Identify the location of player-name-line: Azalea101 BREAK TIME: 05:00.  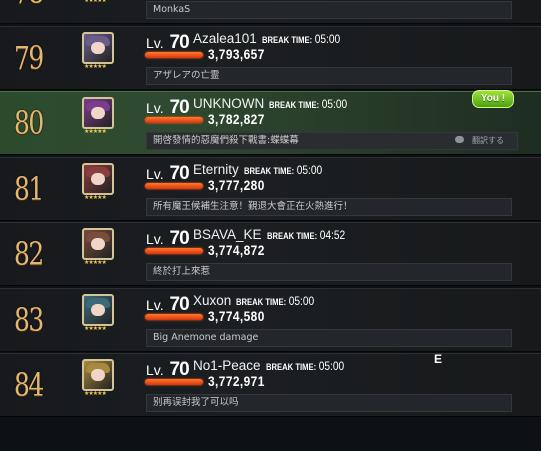
(273, 38).